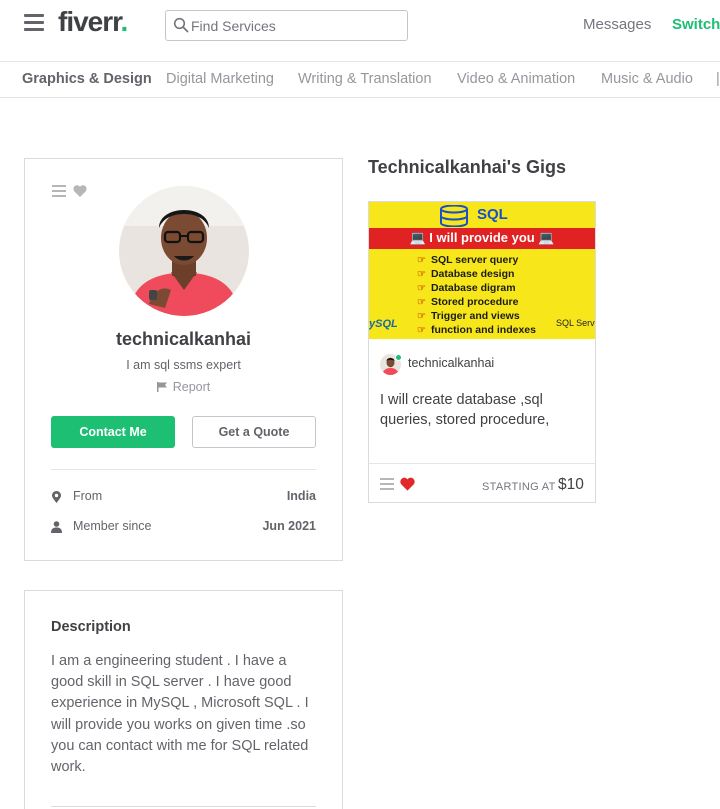  What do you see at coordinates (254, 432) in the screenshot?
I see `get-a-quote-button: Get a Quote` at bounding box center [254, 432].